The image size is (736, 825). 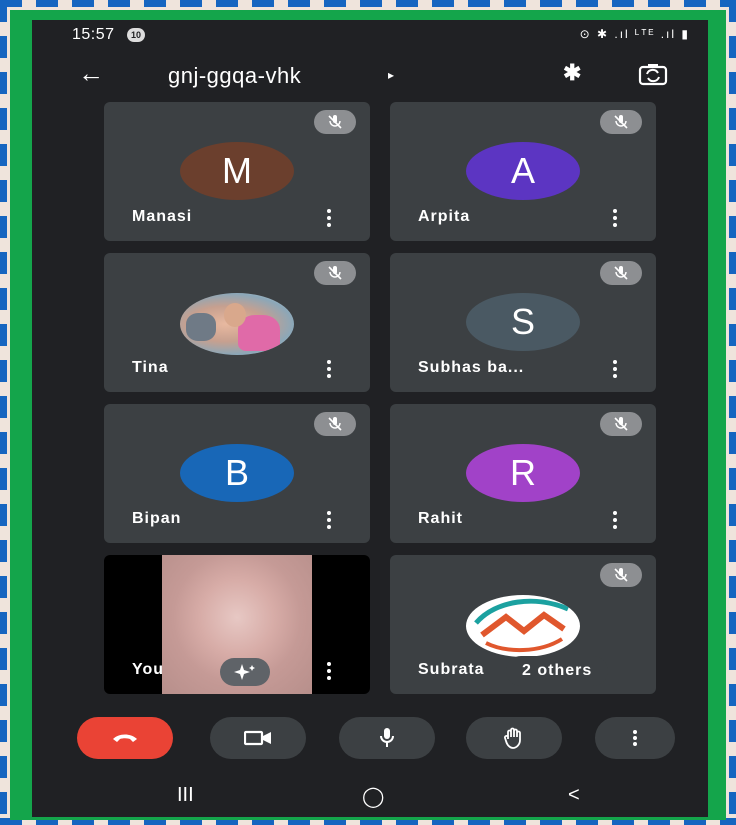 What do you see at coordinates (451, 669) in the screenshot?
I see `participant-name: Subrata` at bounding box center [451, 669].